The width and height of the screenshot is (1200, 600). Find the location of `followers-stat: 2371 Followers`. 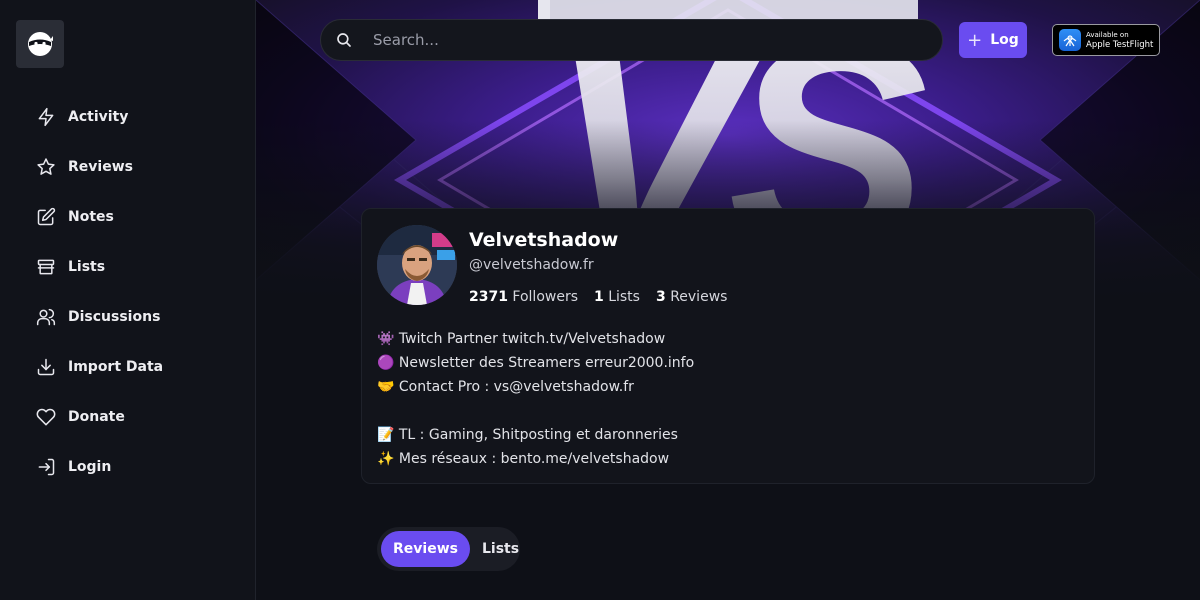

followers-stat: 2371 Followers is located at coordinates (523, 297).